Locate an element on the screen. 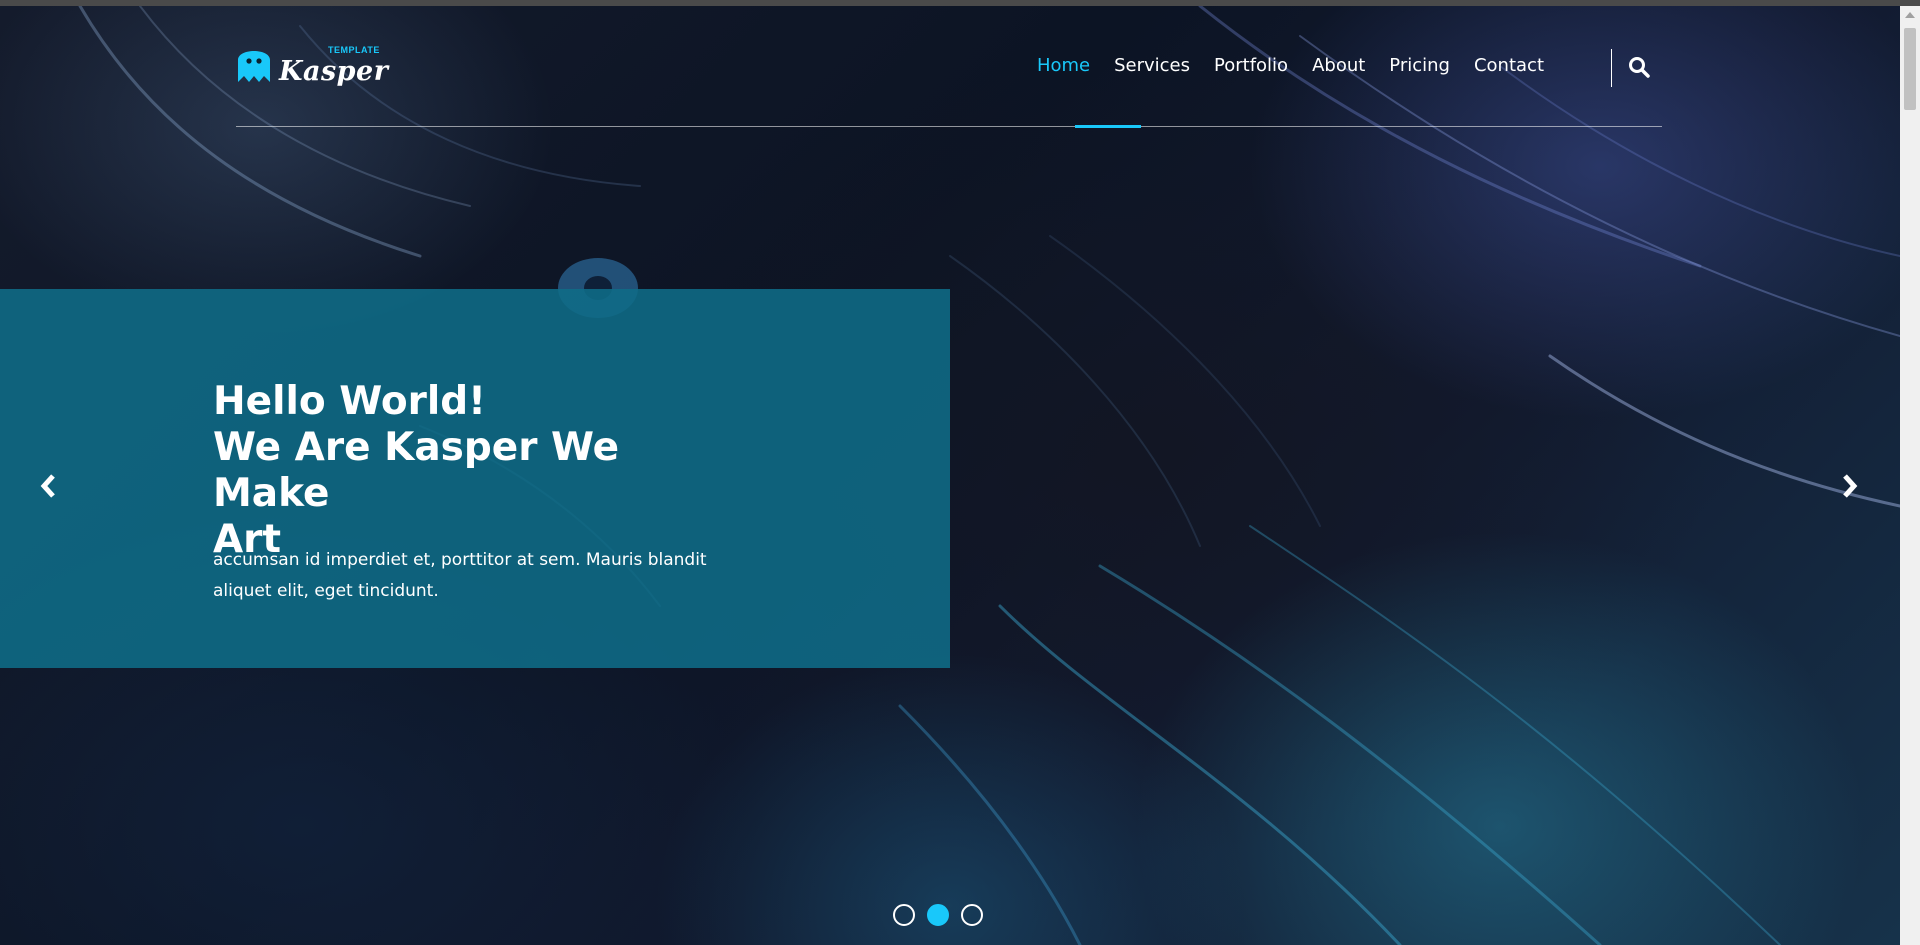 The height and width of the screenshot is (945, 1920). scroll-up-arrow is located at coordinates (1910, 15).